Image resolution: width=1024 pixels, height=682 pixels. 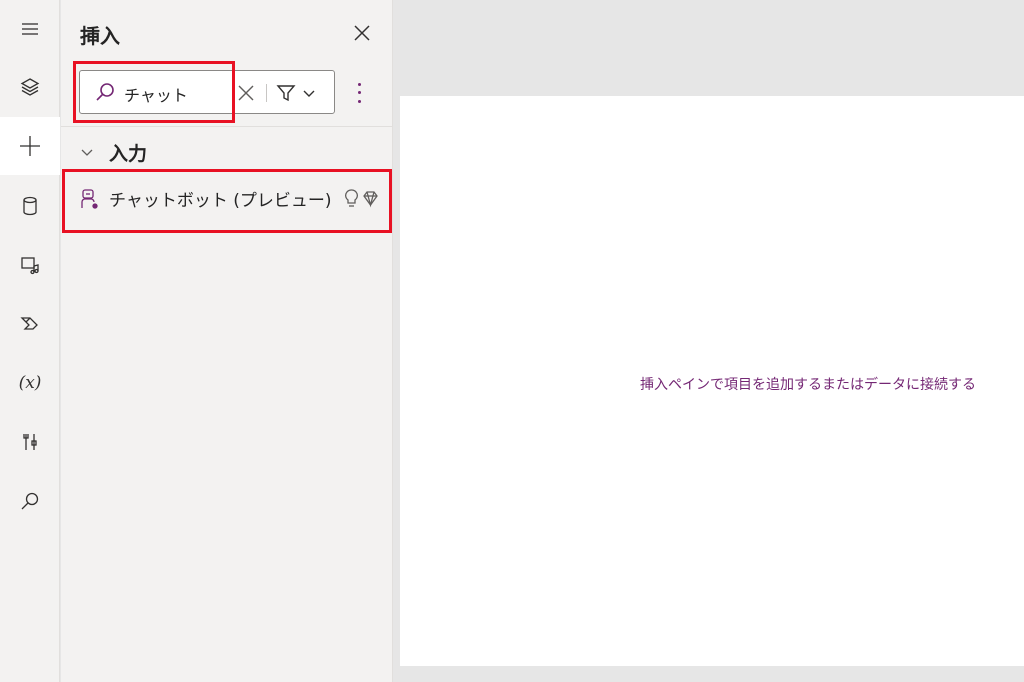 I want to click on variables-button: (x), so click(x=30, y=383).